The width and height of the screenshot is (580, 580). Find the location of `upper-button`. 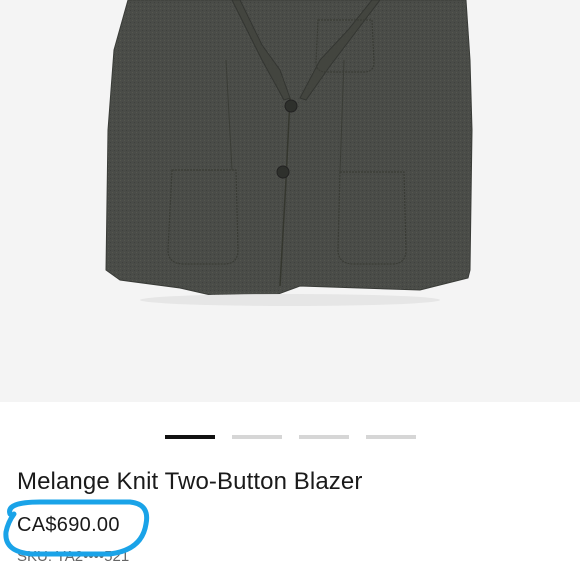

upper-button is located at coordinates (291, 106).